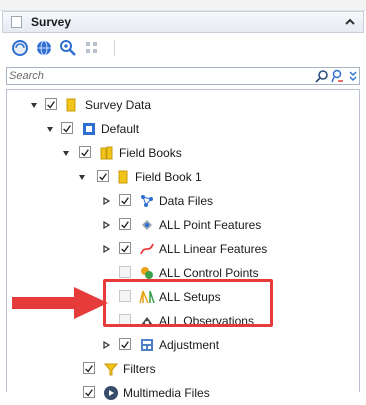 The width and height of the screenshot is (366, 405). Describe the element at coordinates (16, 22) in the screenshot. I see `panel-icon` at that location.